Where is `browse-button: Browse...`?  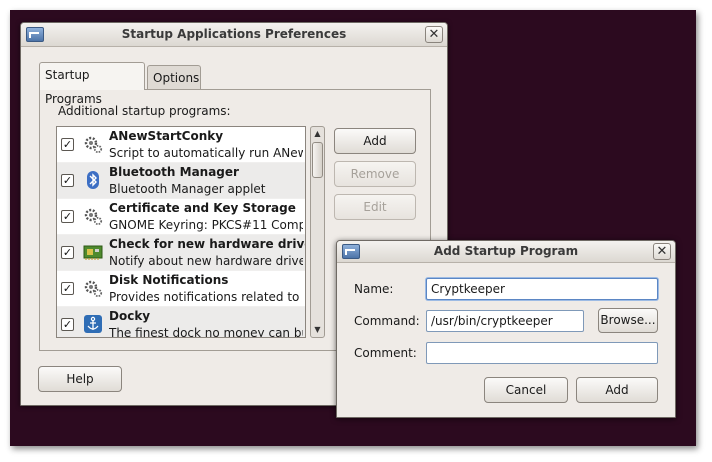
browse-button: Browse... is located at coordinates (628, 320).